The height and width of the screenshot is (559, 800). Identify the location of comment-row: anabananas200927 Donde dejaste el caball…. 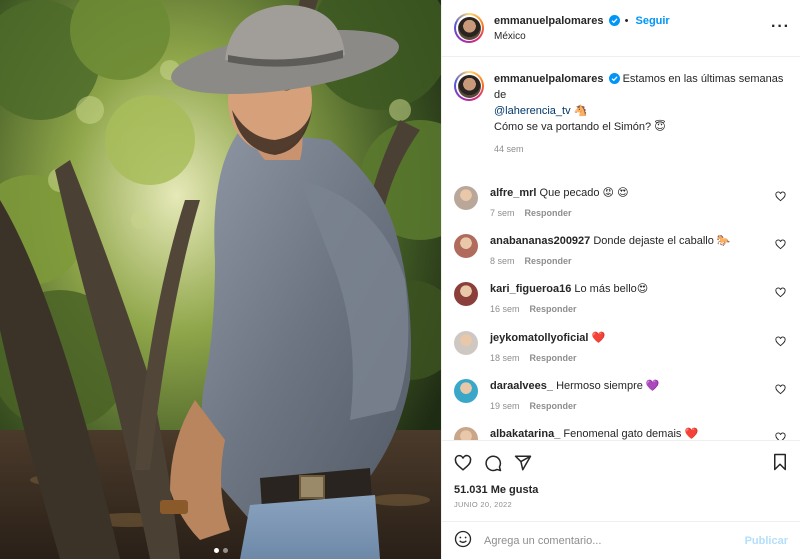
(621, 255).